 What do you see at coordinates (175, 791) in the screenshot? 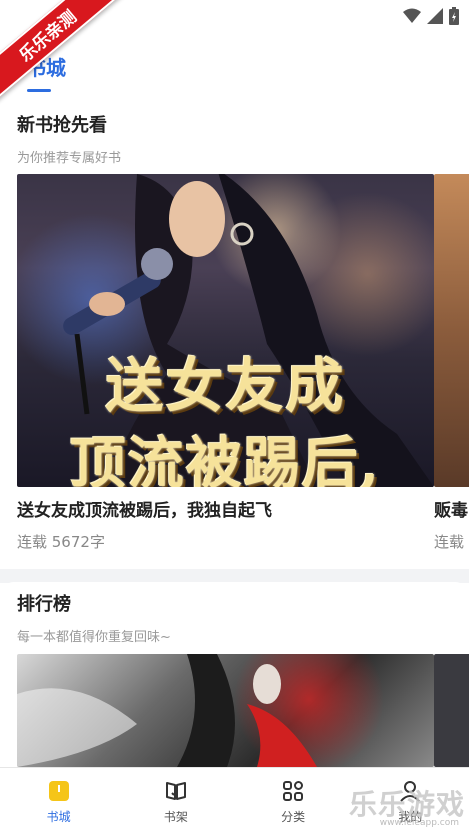
I see `bookshelf-icon` at bounding box center [175, 791].